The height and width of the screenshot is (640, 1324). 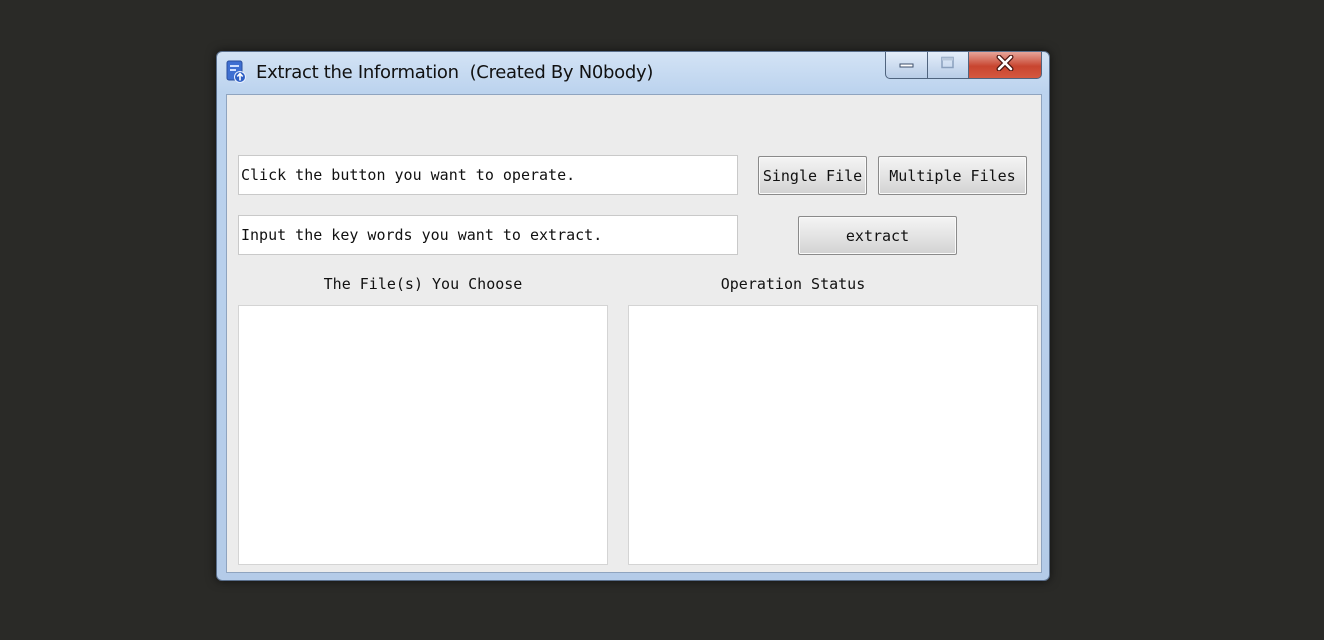 I want to click on operation-status-box, so click(x=833, y=435).